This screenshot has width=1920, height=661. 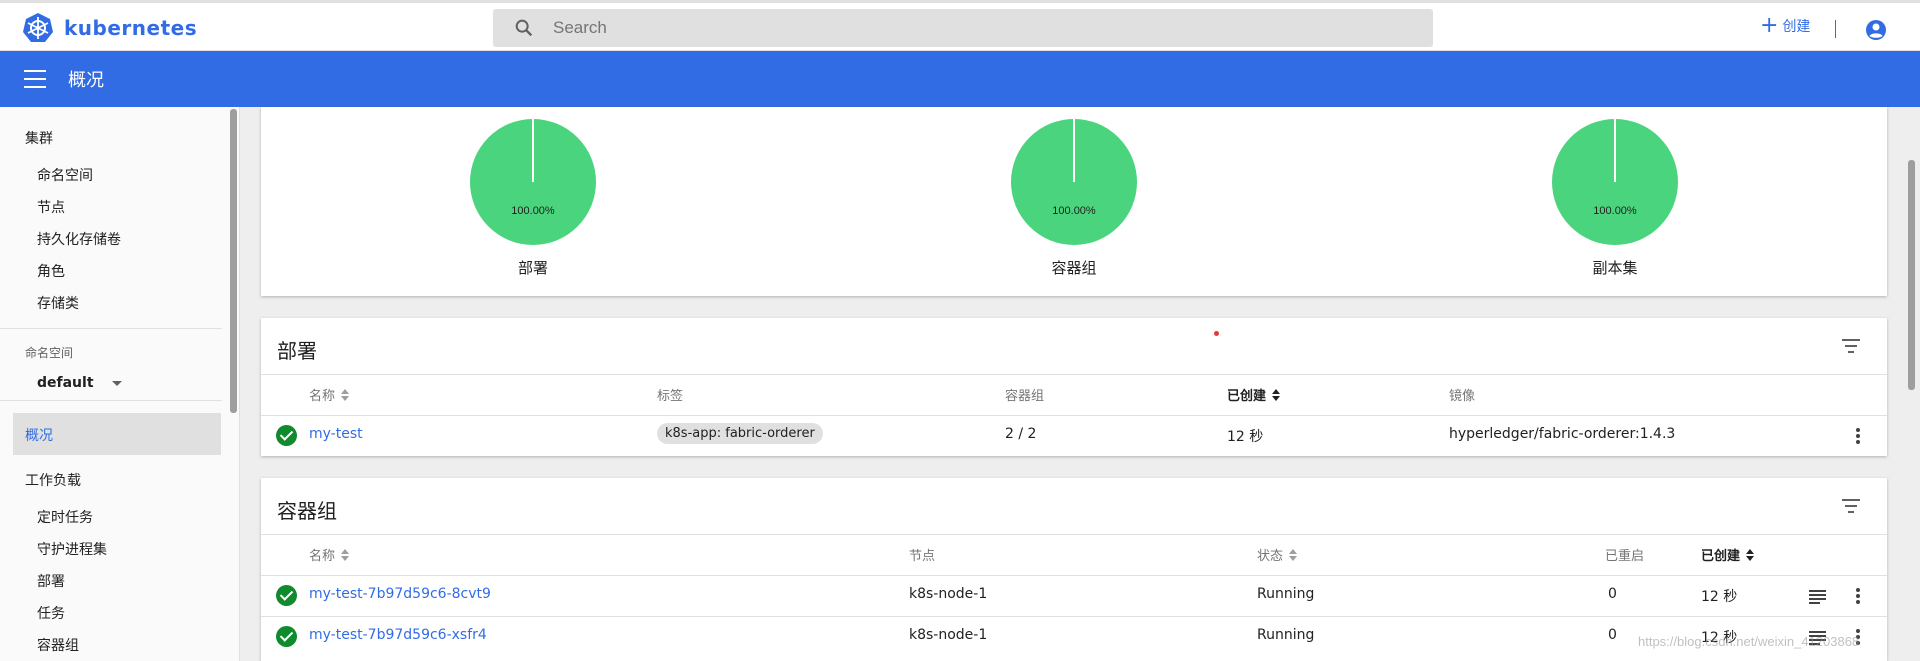 I want to click on watermark: https://blog.csdn.net/weixin_41203868, so click(x=1749, y=641).